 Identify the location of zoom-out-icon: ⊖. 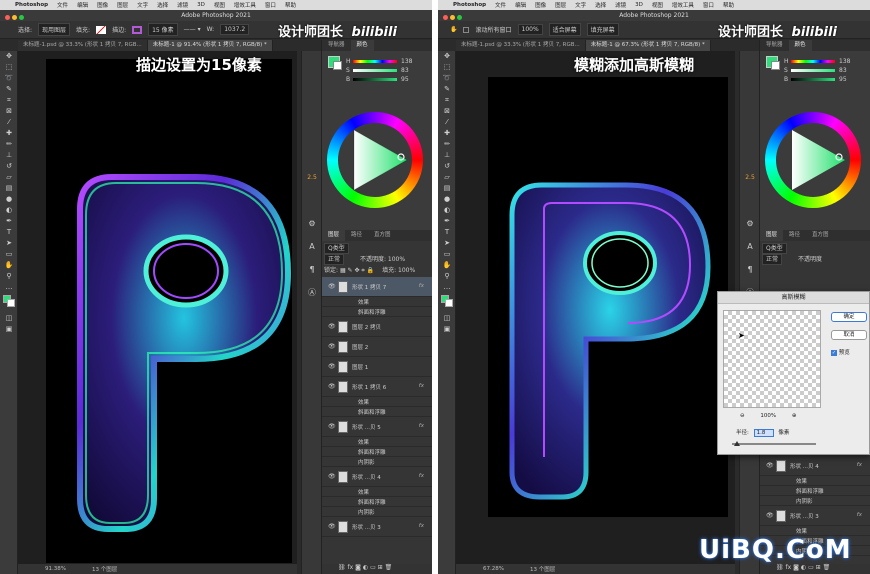
(742, 416).